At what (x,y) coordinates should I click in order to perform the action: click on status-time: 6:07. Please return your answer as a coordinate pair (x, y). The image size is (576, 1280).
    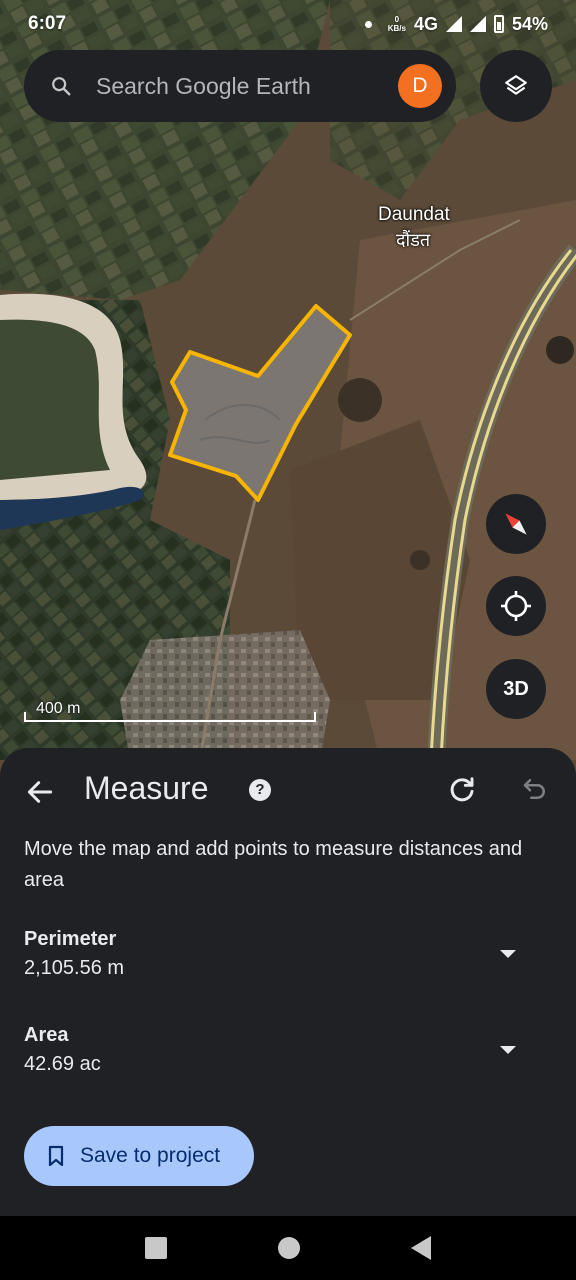
    Looking at the image, I should click on (47, 23).